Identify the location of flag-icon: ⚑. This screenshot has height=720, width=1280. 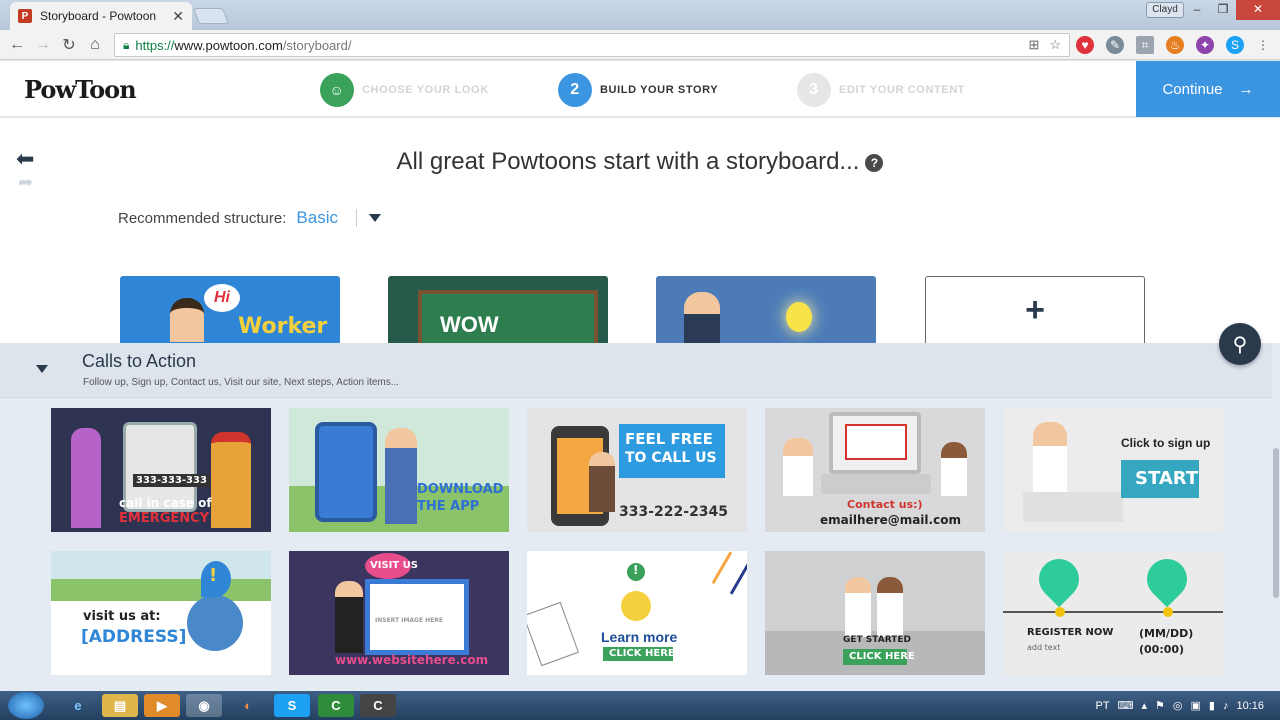
(1160, 705).